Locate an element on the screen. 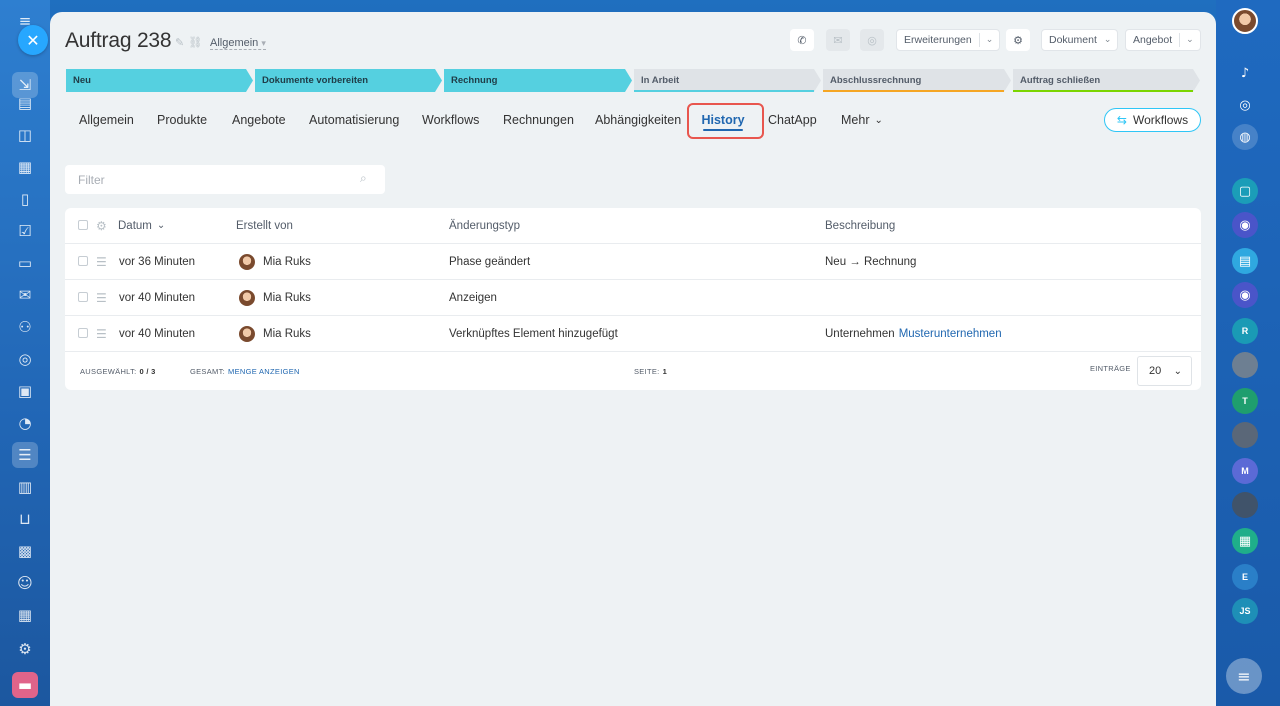 The image size is (1280, 706). tab-chatapp: ChatApp is located at coordinates (792, 120).